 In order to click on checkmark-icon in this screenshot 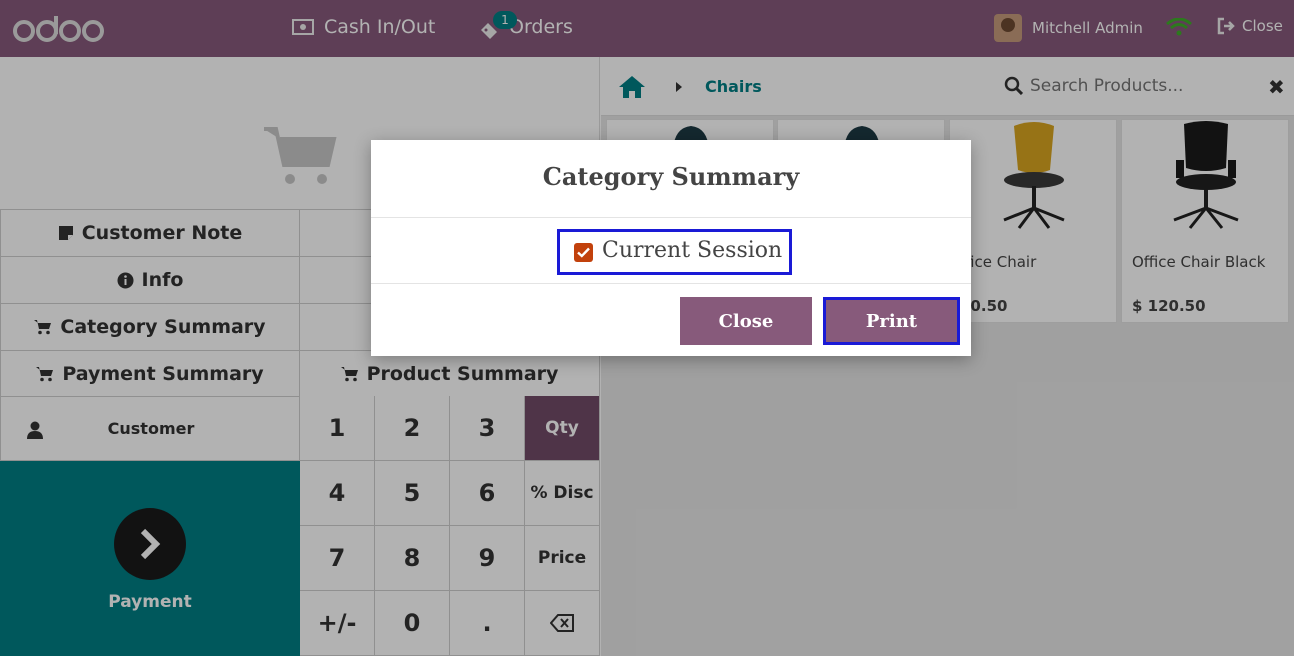, I will do `click(583, 252)`.